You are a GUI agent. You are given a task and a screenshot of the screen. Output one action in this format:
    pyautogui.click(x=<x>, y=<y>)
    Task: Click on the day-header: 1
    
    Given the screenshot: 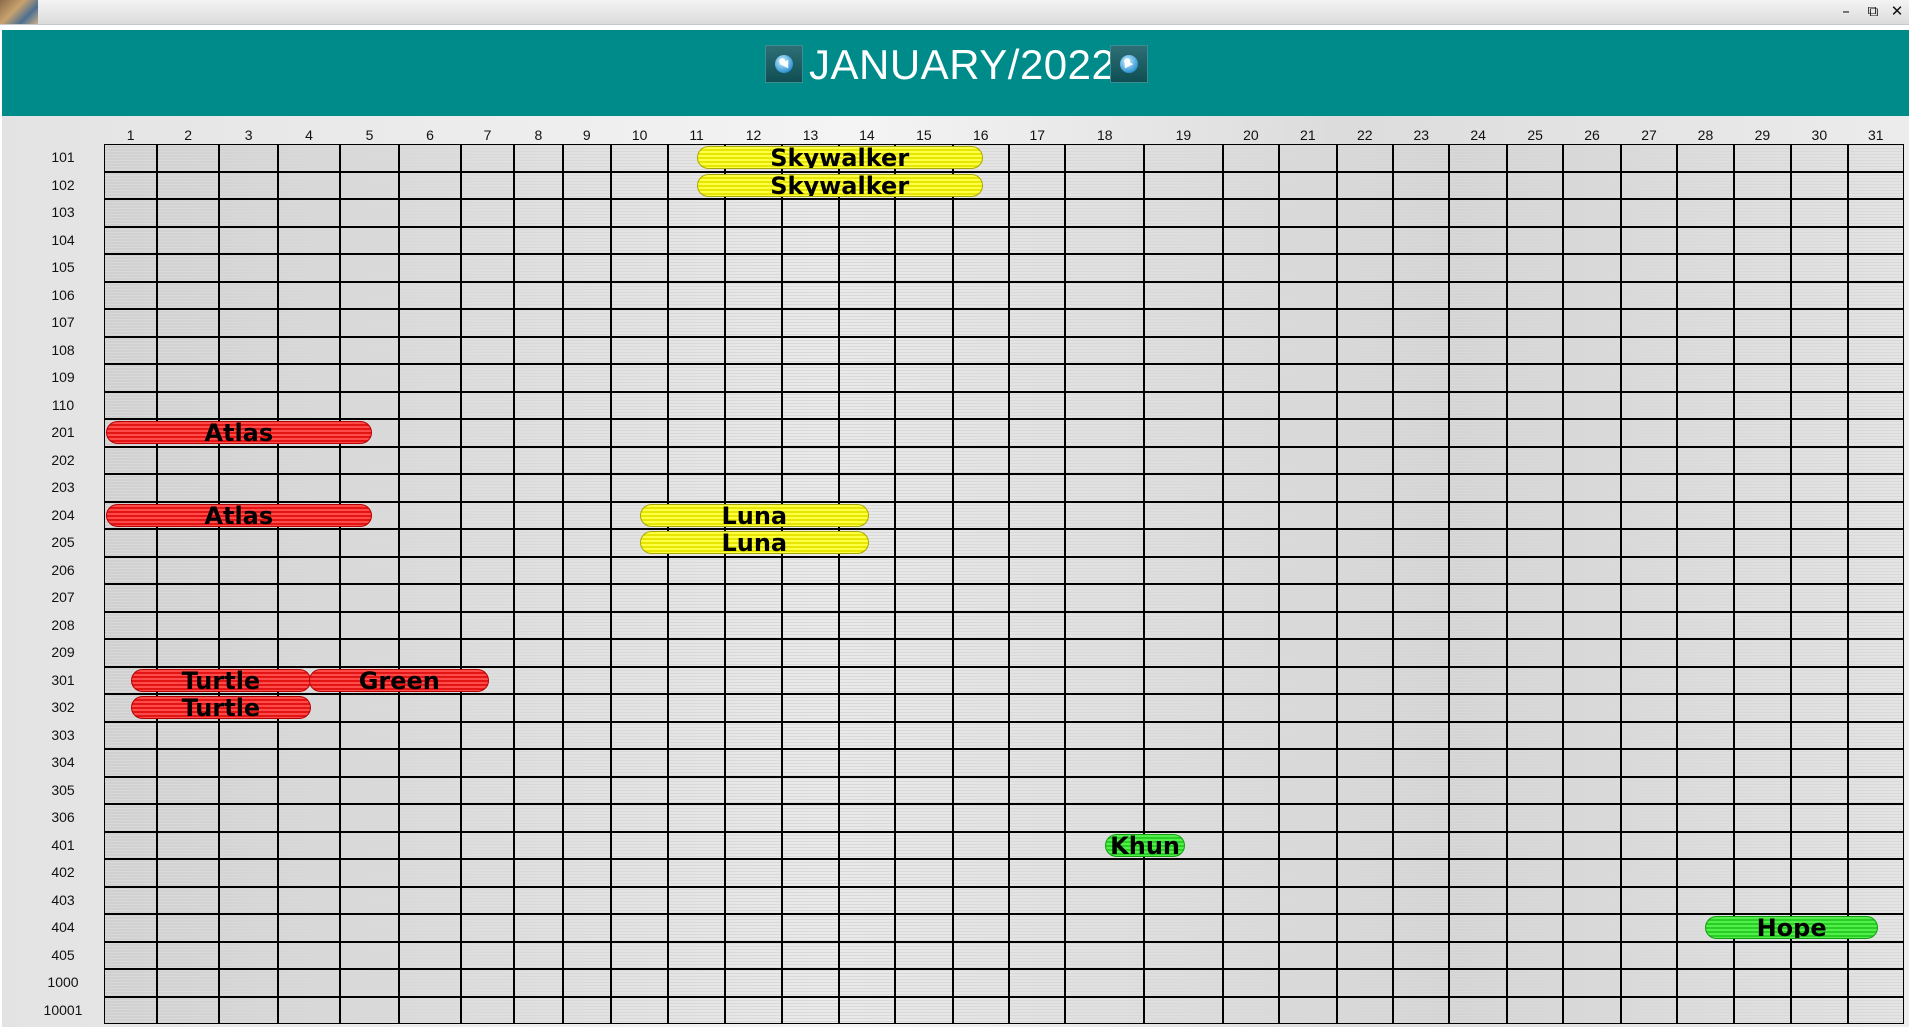 What is the action you would take?
    pyautogui.click(x=130, y=135)
    